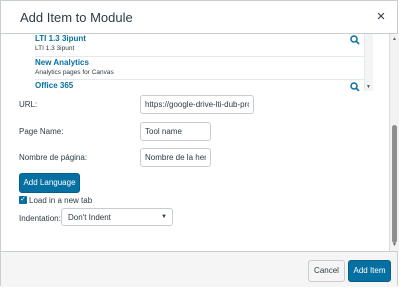  What do you see at coordinates (40, 218) in the screenshot?
I see `indentation-label: Indentation:` at bounding box center [40, 218].